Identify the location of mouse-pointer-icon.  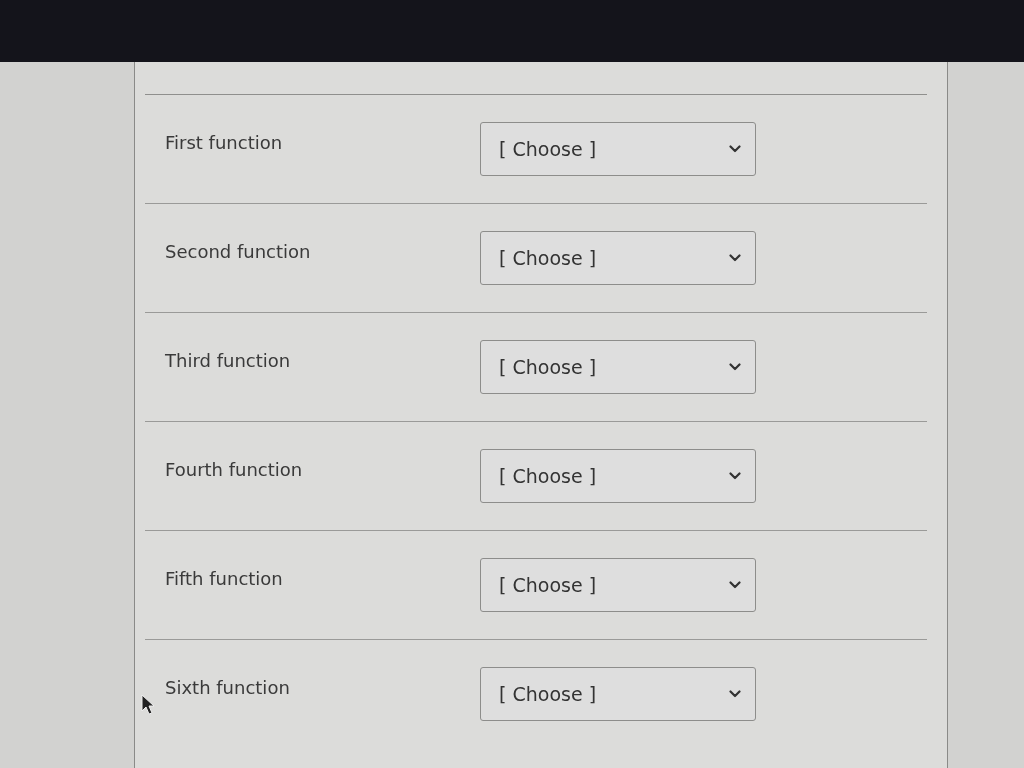
(148, 705).